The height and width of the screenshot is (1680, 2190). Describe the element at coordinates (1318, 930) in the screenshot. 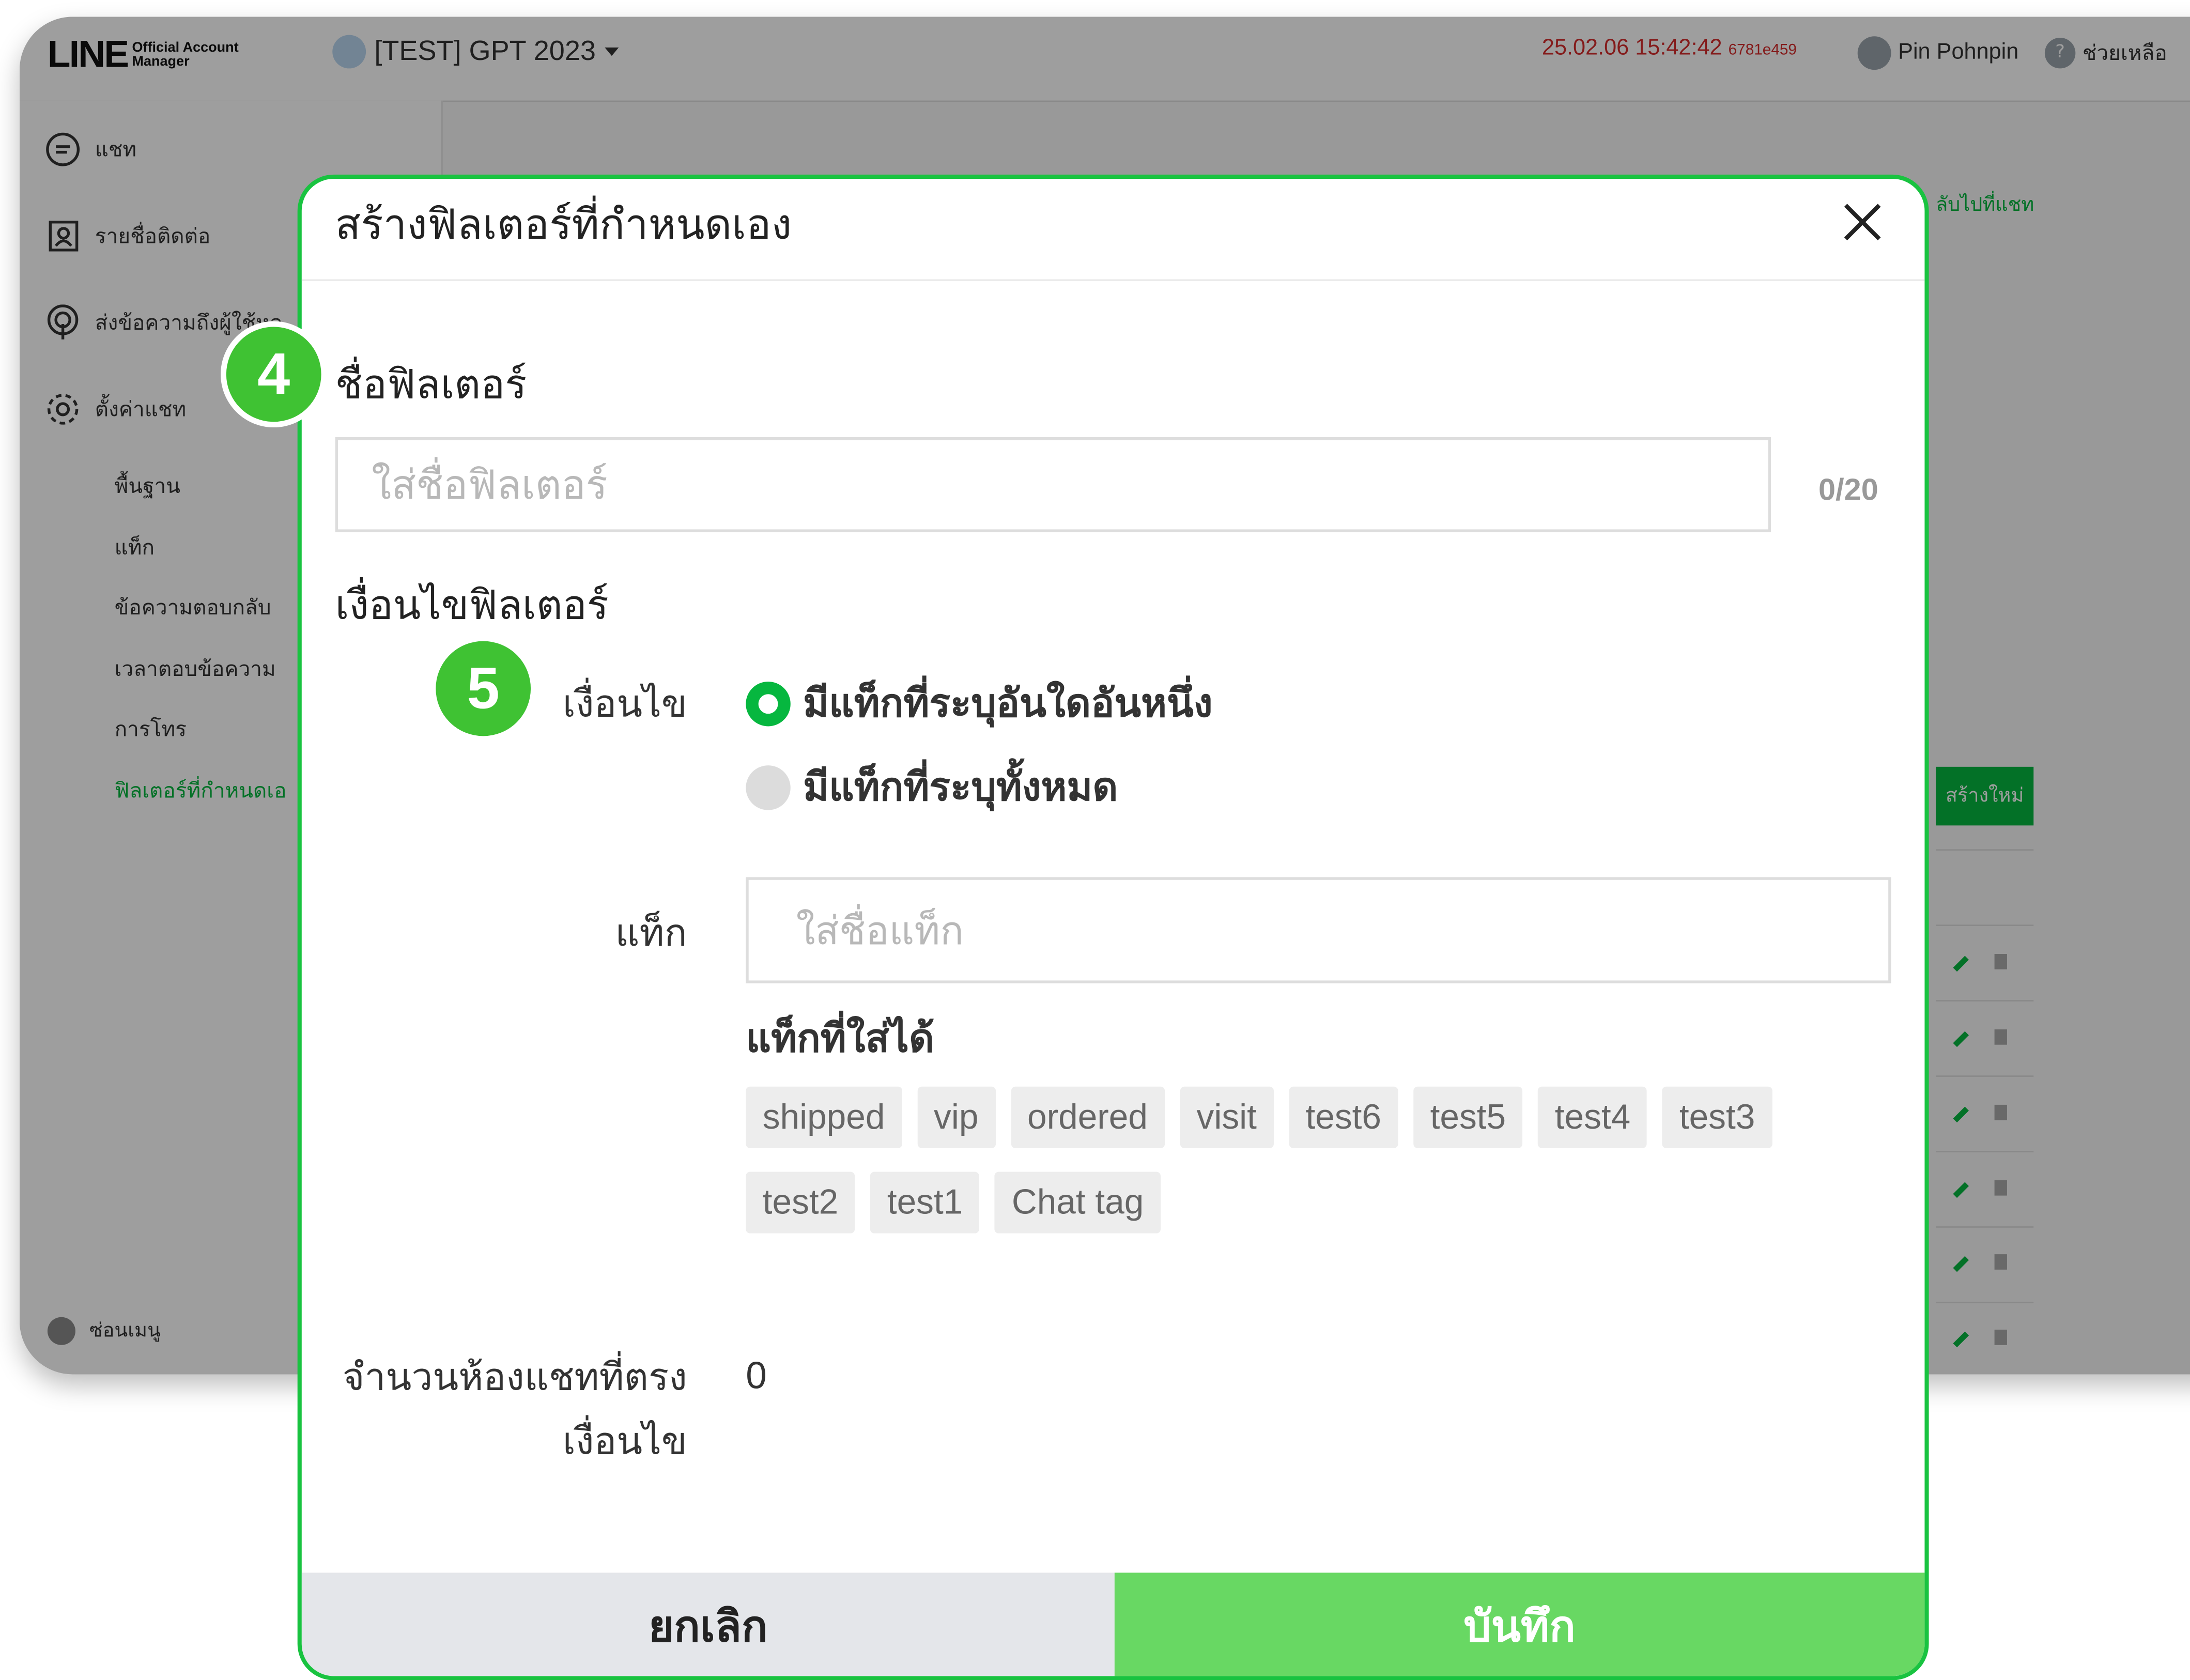

I see `tag-input` at that location.